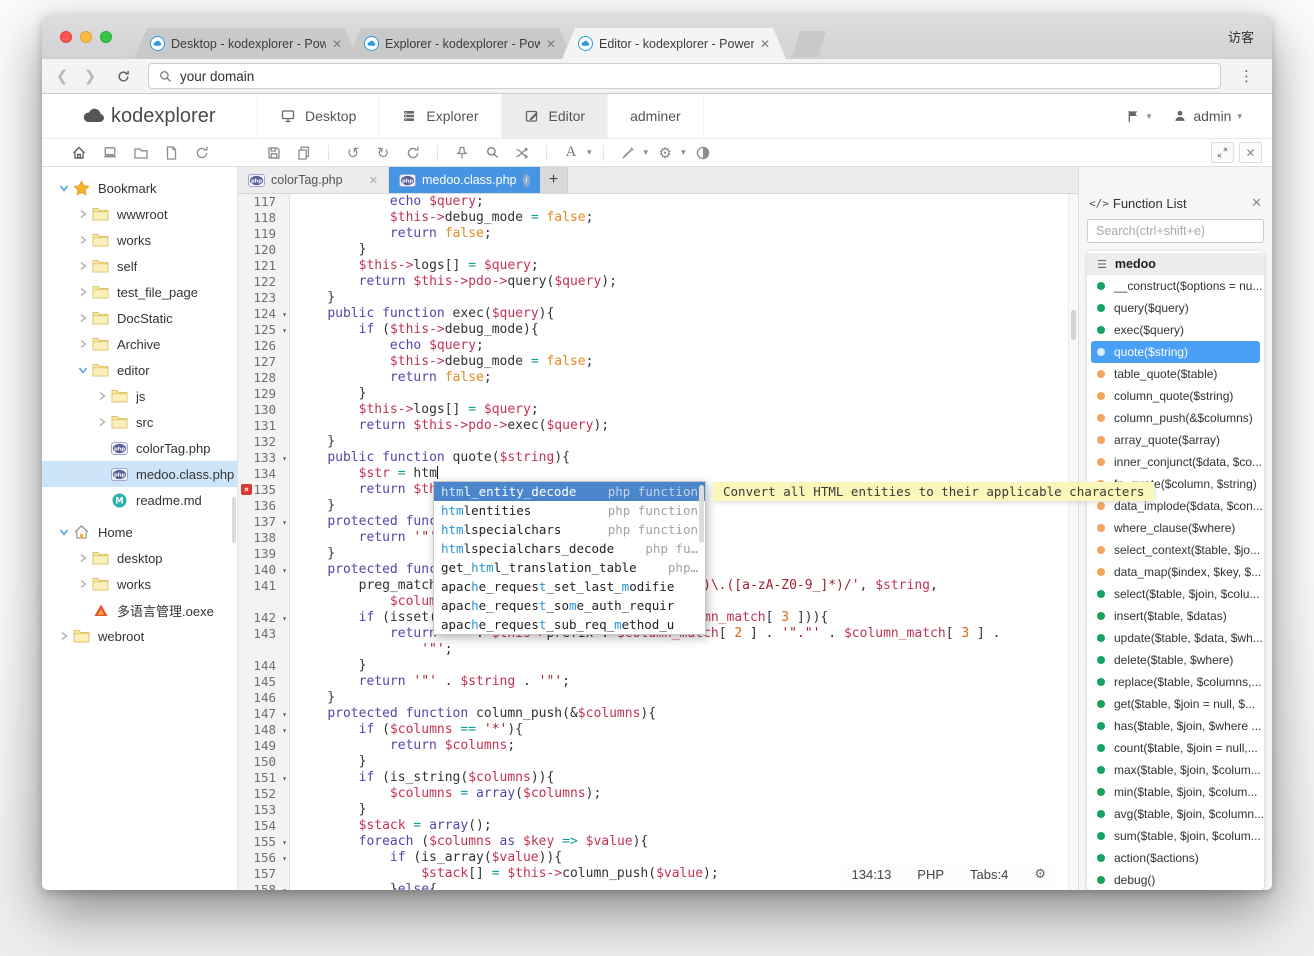 The width and height of the screenshot is (1314, 956). Describe the element at coordinates (90, 76) in the screenshot. I see `forward-icon: ❯` at that location.